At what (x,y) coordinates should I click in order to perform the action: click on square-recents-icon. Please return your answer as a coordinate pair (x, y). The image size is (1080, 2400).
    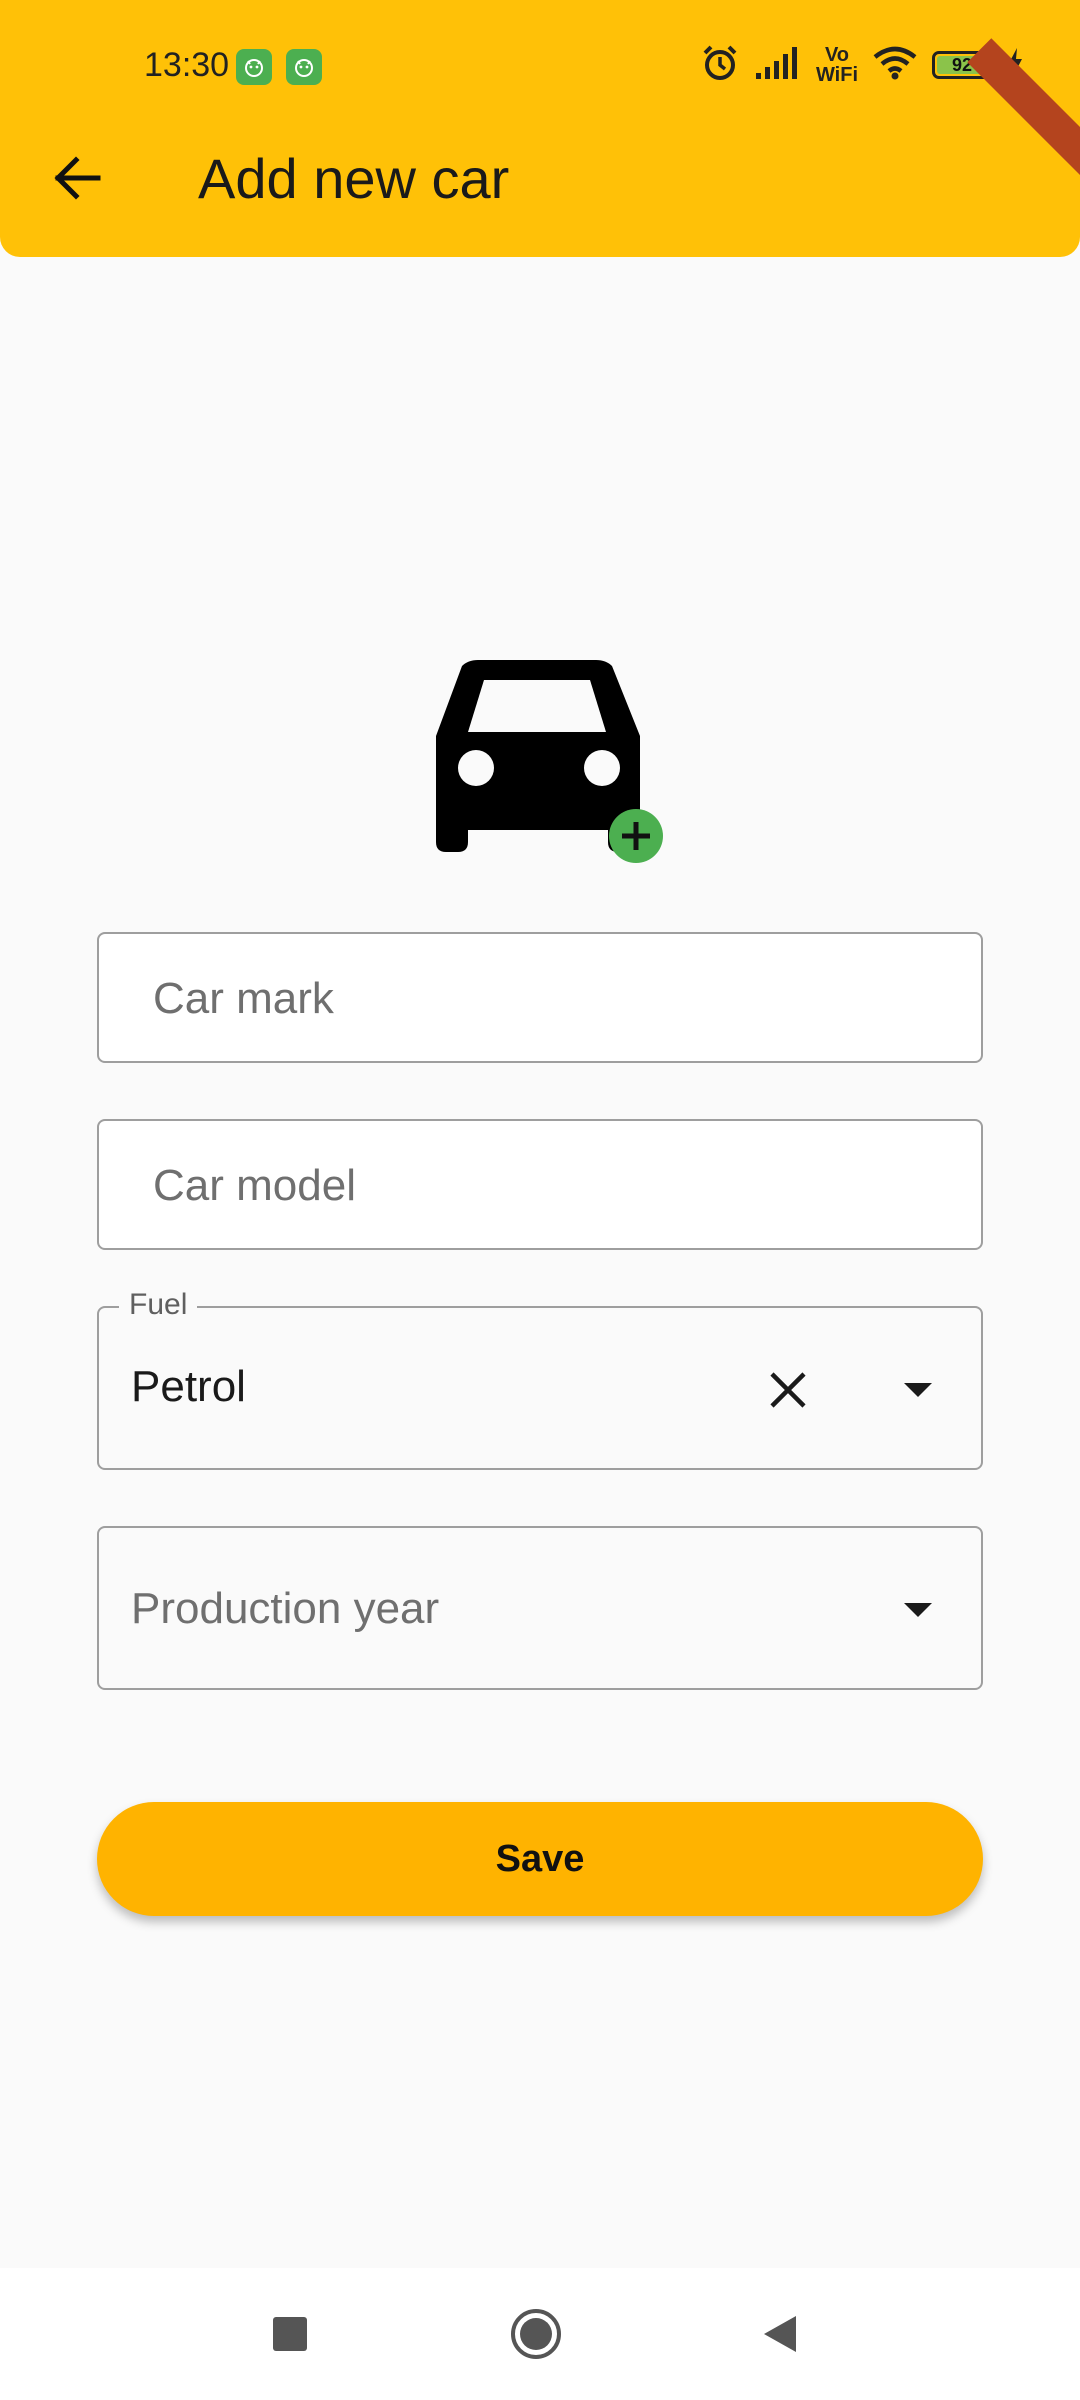
    Looking at the image, I should click on (290, 2334).